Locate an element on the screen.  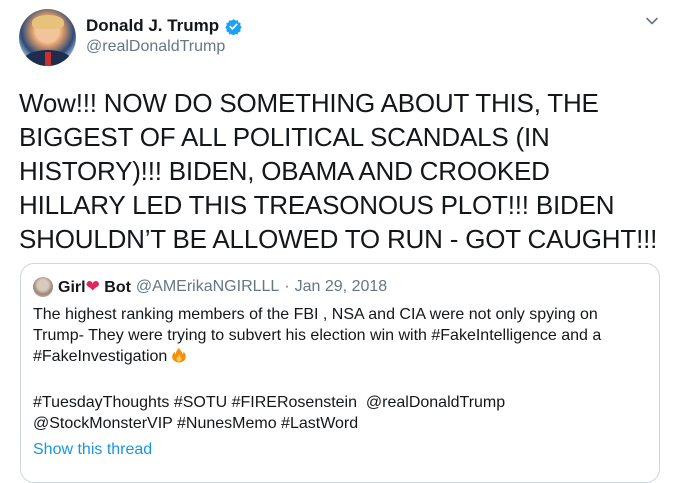
chevron-down-icon is located at coordinates (652, 21).